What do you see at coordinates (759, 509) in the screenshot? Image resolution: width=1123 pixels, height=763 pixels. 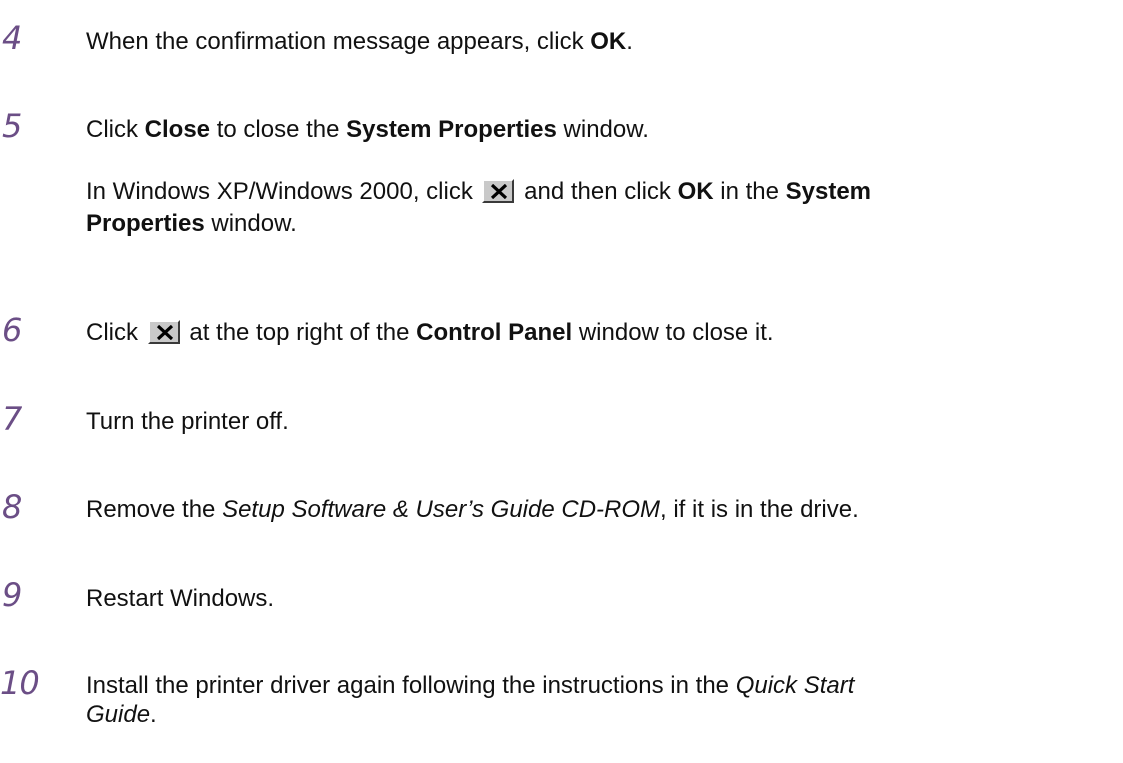 I see `text-run: , if it is in the drive.` at bounding box center [759, 509].